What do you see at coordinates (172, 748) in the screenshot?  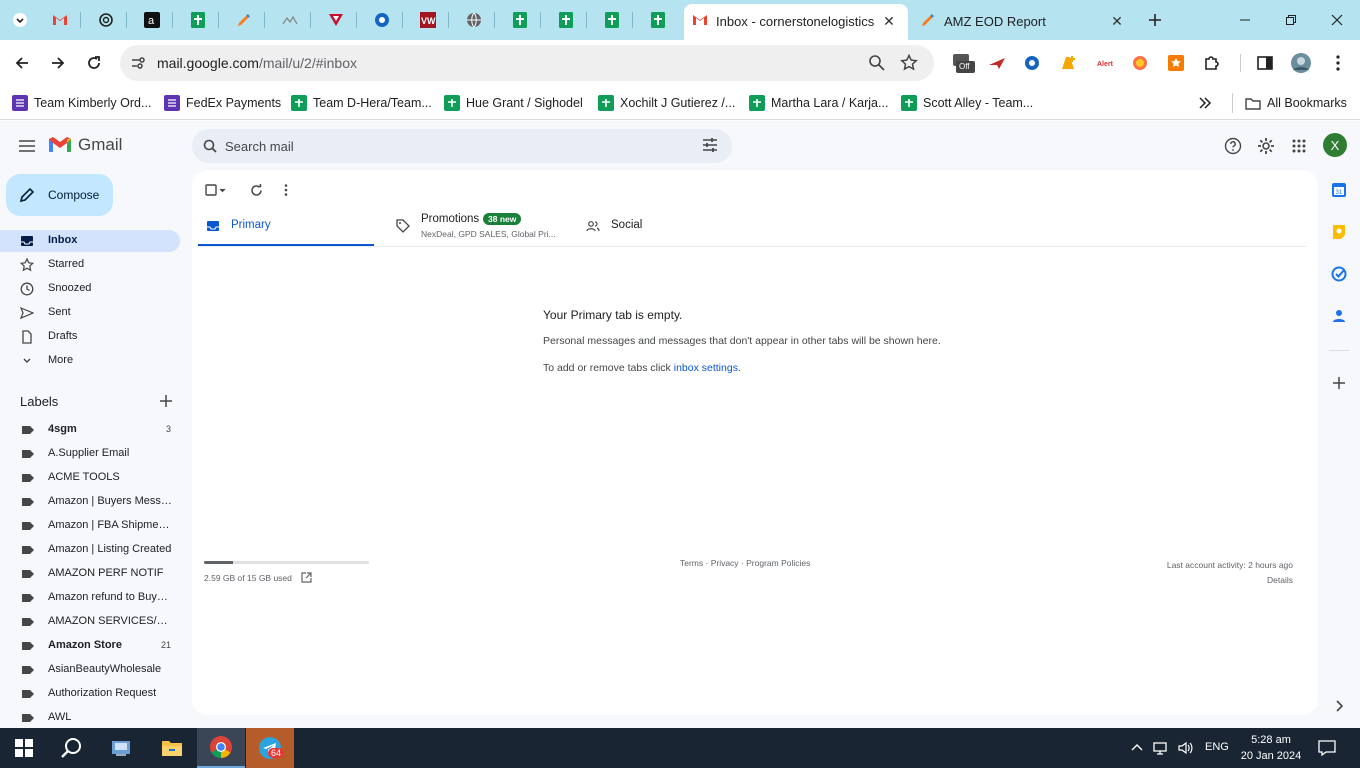 I see `file-explorer-icon` at bounding box center [172, 748].